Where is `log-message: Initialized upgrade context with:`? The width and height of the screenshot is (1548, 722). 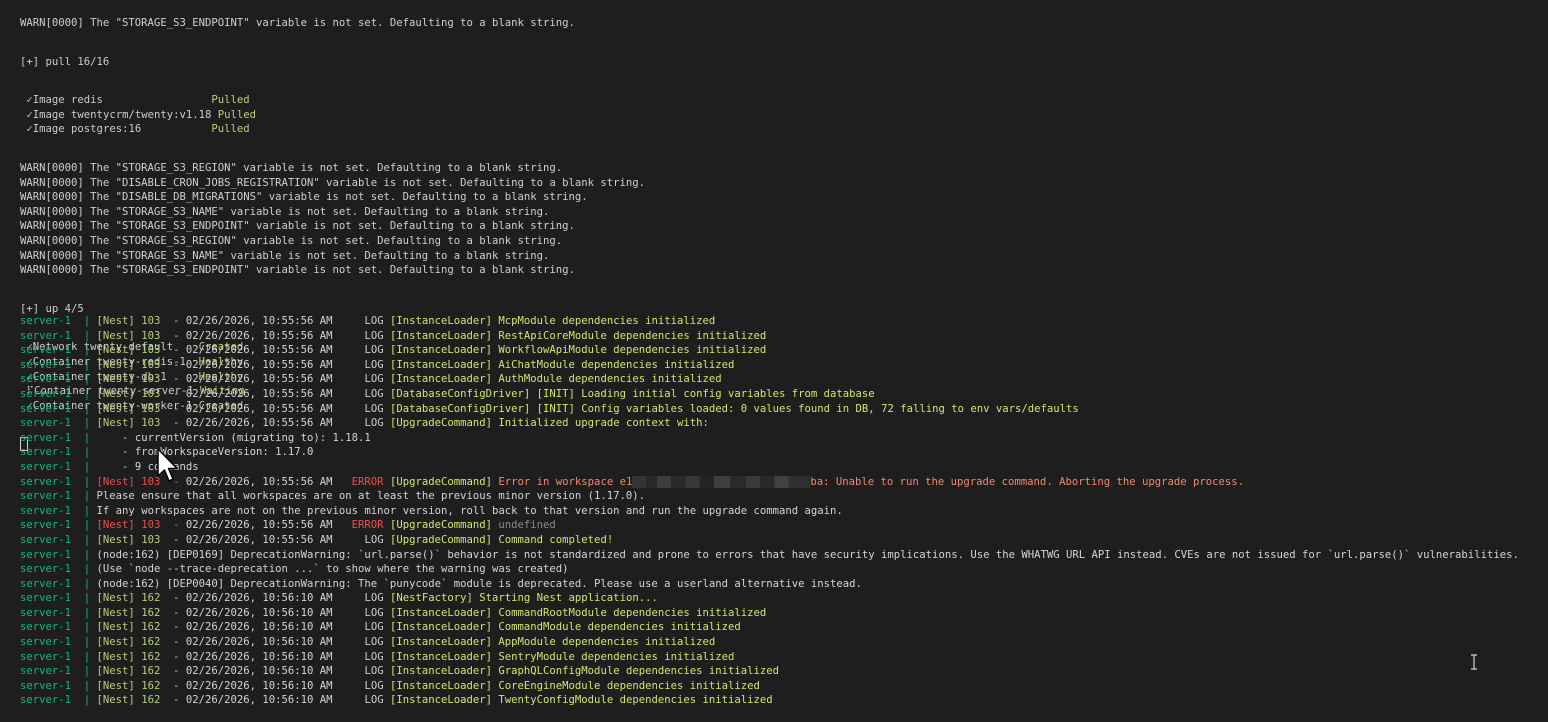
log-message: Initialized upgrade context with: is located at coordinates (603, 423).